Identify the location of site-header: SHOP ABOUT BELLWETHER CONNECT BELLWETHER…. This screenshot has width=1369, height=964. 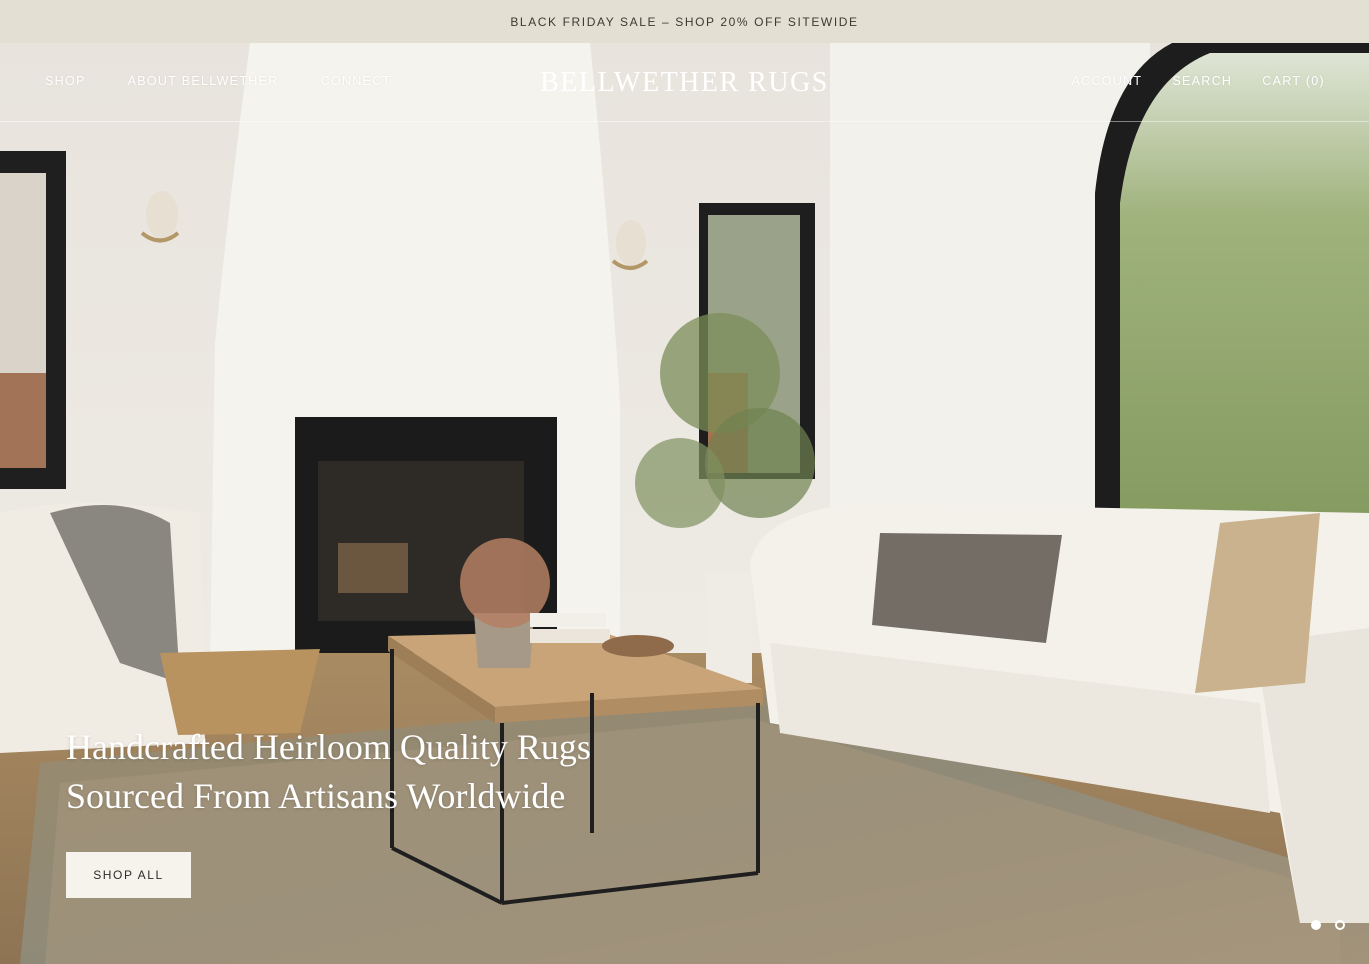
(684, 82).